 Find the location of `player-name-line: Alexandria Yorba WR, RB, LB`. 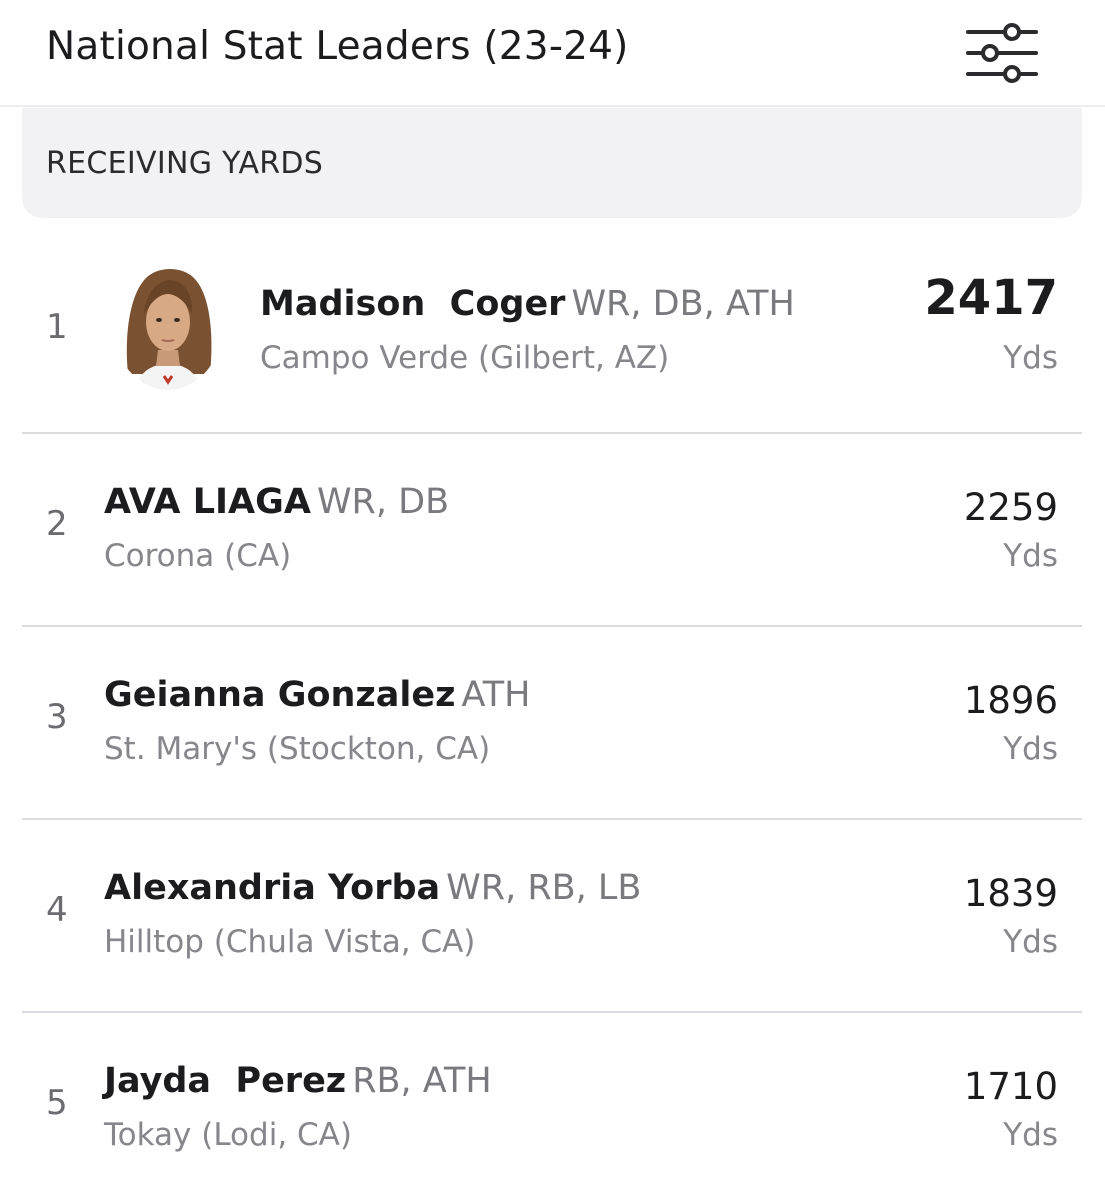

player-name-line: Alexandria Yorba WR, RB, LB is located at coordinates (372, 888).